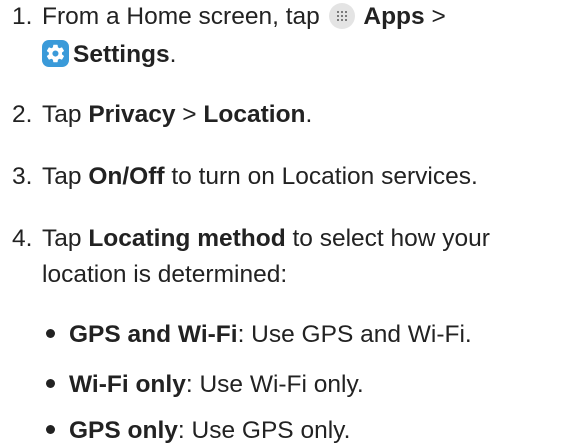 The image size is (577, 448). I want to click on bullet-text: : Use GPS and Wi-Fi., so click(354, 334).